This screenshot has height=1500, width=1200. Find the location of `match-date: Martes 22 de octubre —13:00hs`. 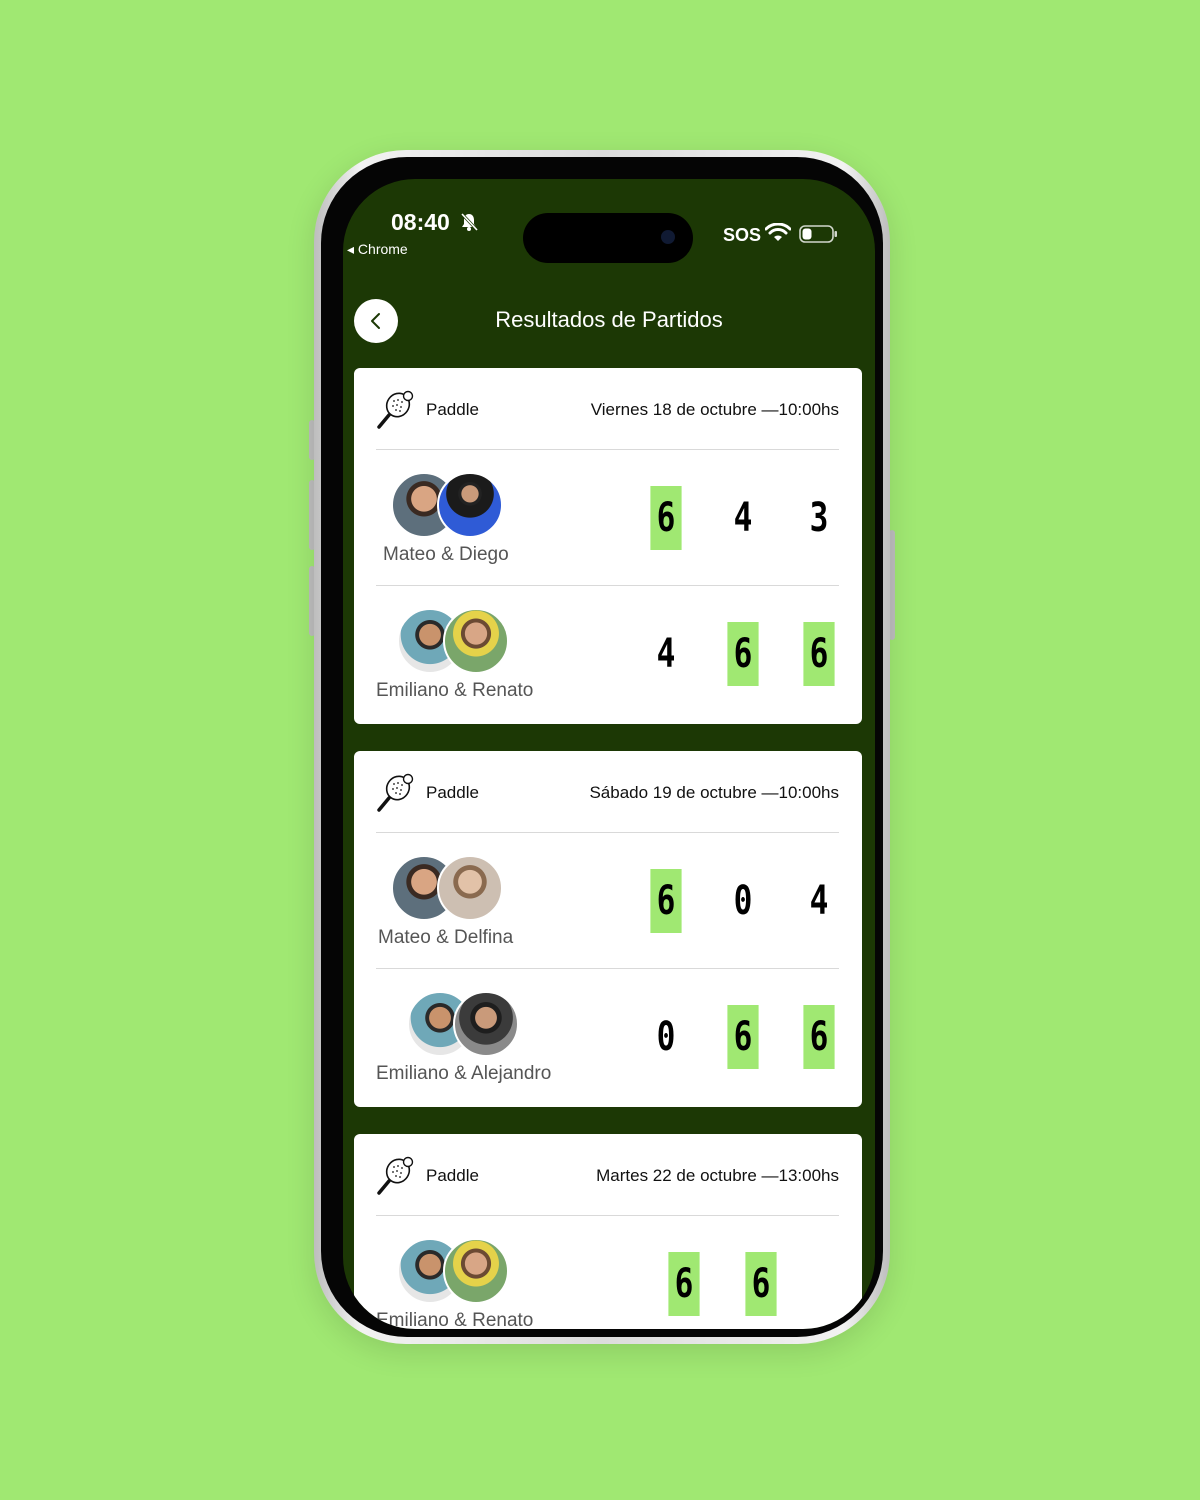

match-date: Martes 22 de octubre —13:00hs is located at coordinates (717, 1175).